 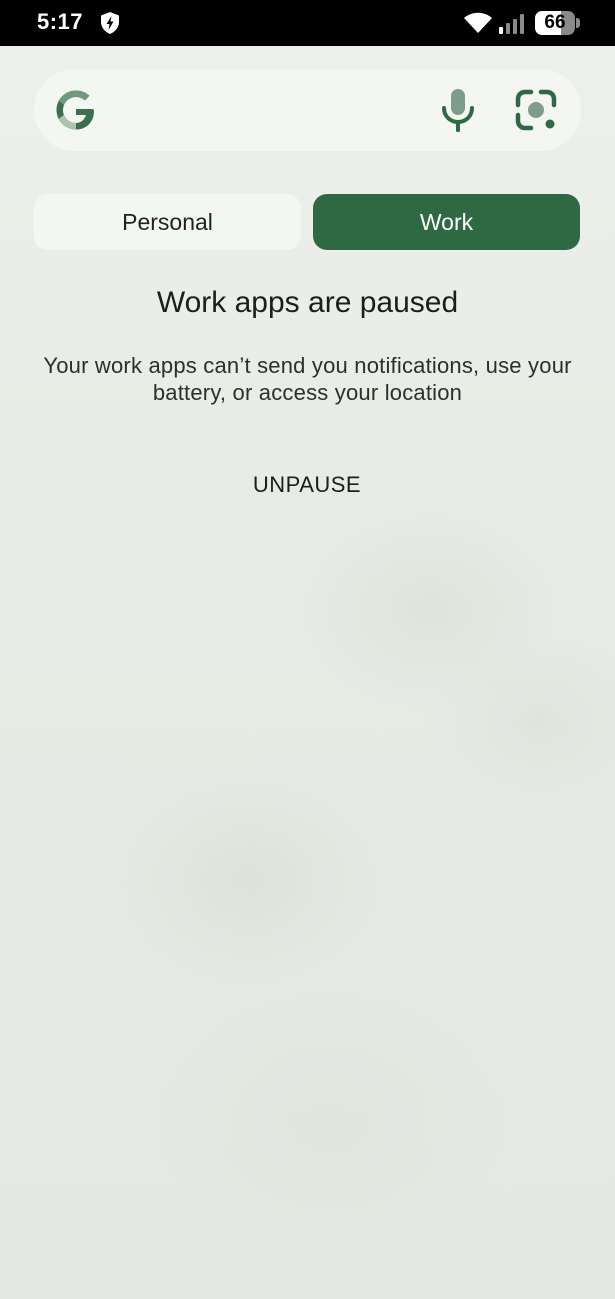 I want to click on camera-lens-icon, so click(x=536, y=110).